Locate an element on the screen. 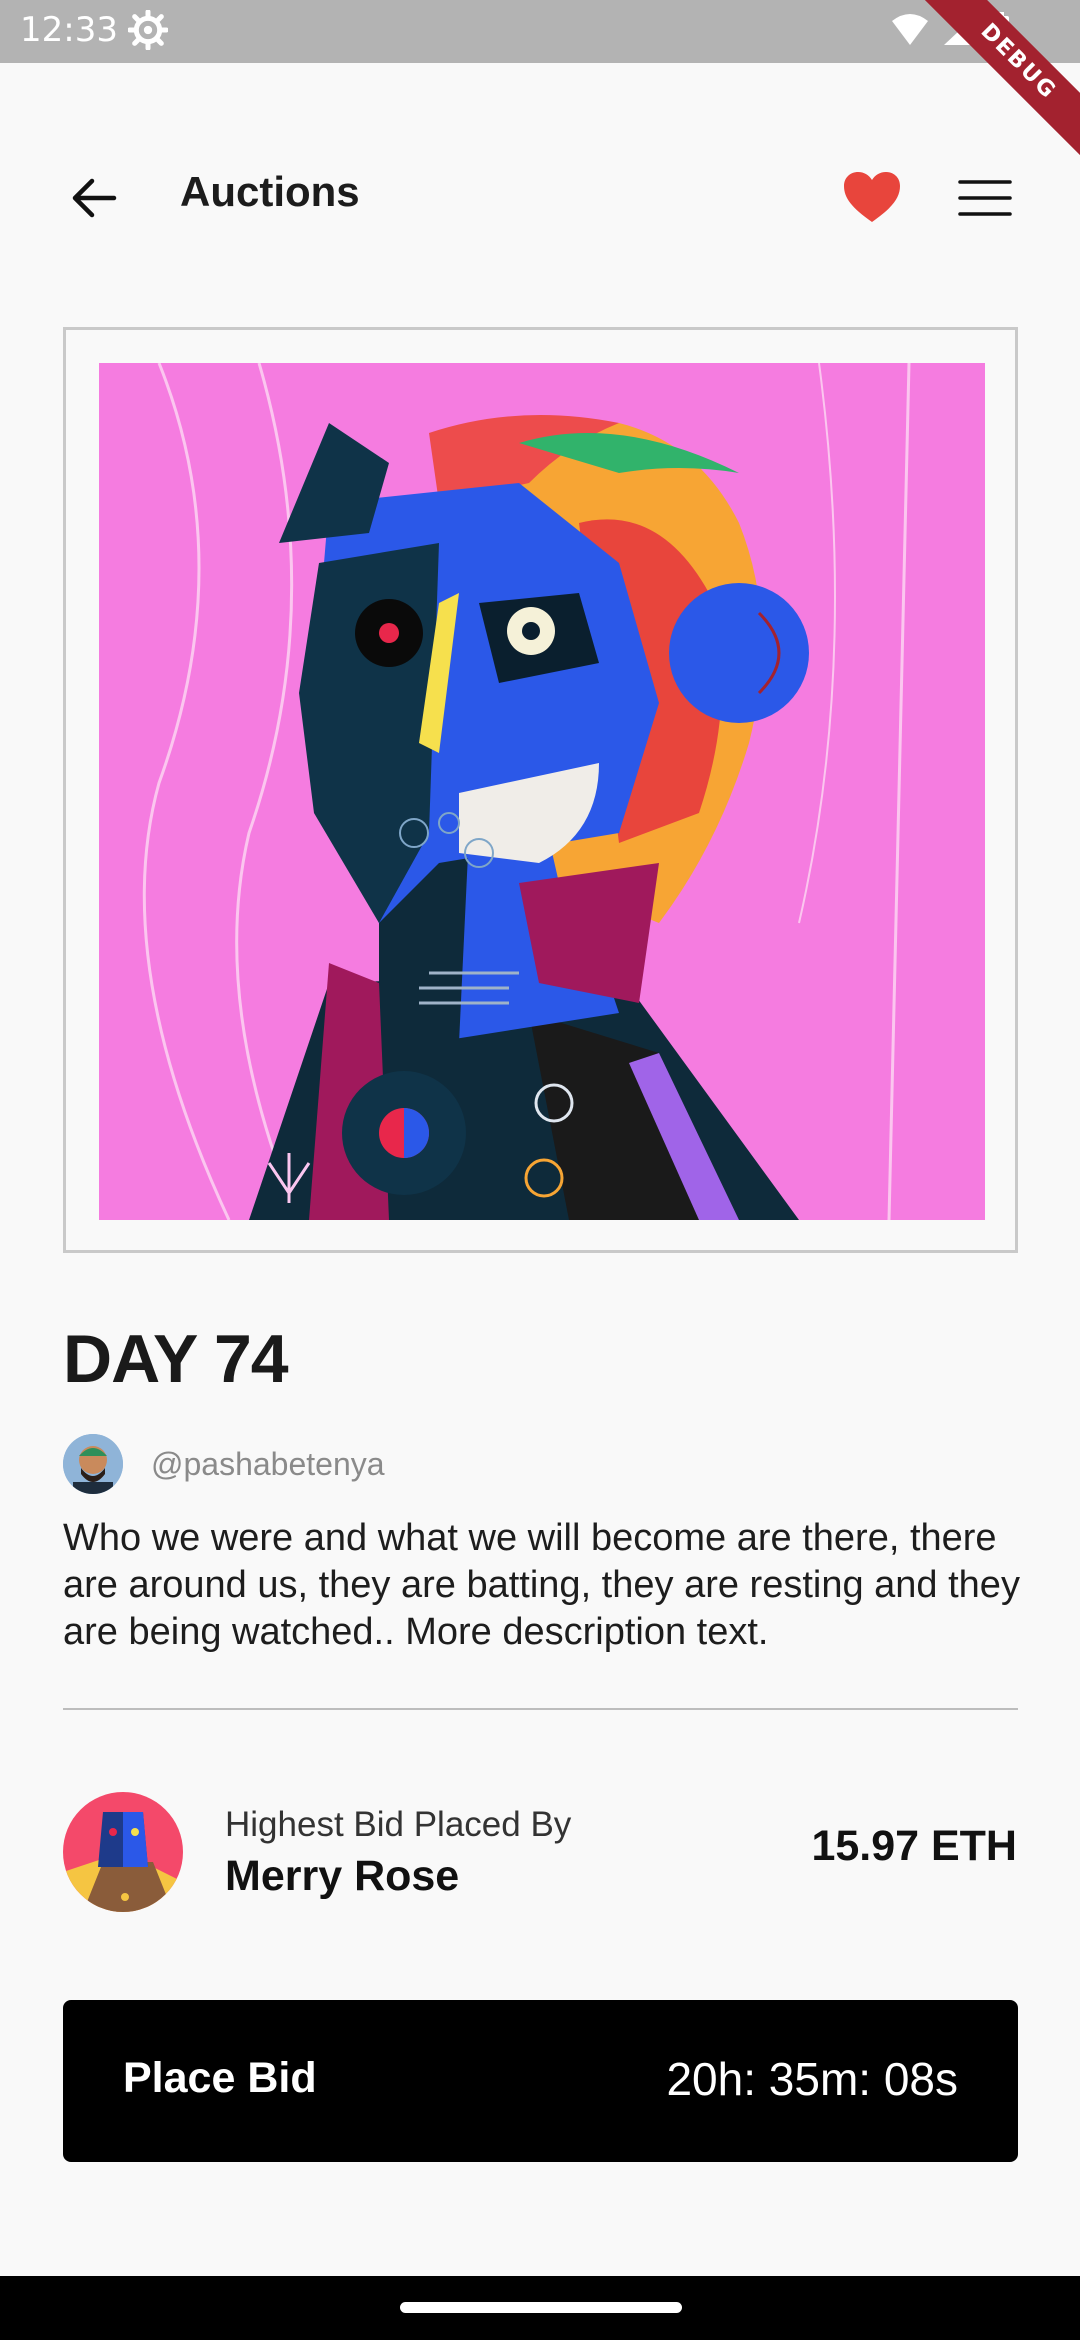 The width and height of the screenshot is (1080, 2340). home-gesture-pill is located at coordinates (541, 2307).